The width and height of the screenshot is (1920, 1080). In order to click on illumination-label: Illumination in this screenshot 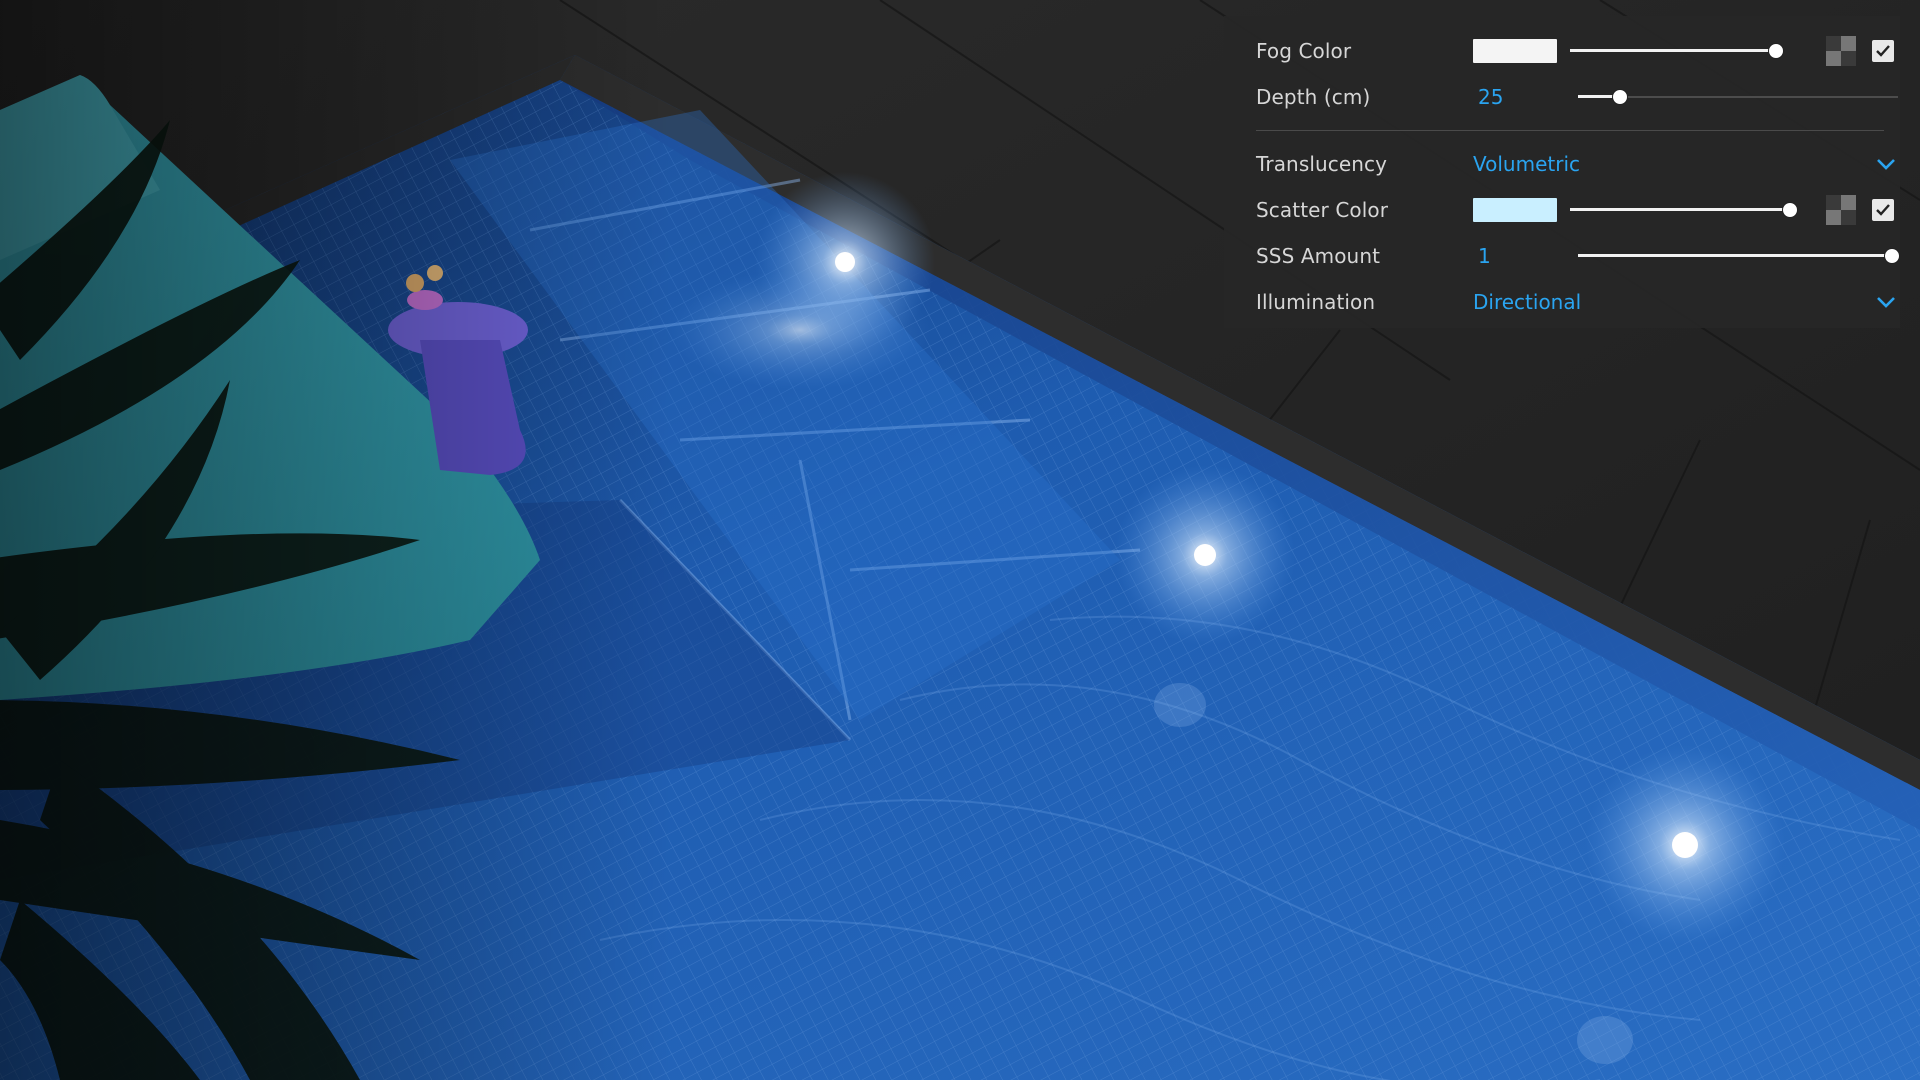, I will do `click(1316, 302)`.